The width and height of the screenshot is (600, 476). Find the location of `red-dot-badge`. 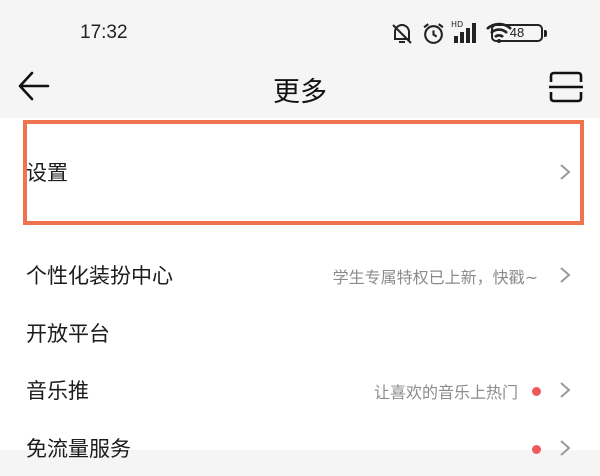

red-dot-badge is located at coordinates (536, 391).